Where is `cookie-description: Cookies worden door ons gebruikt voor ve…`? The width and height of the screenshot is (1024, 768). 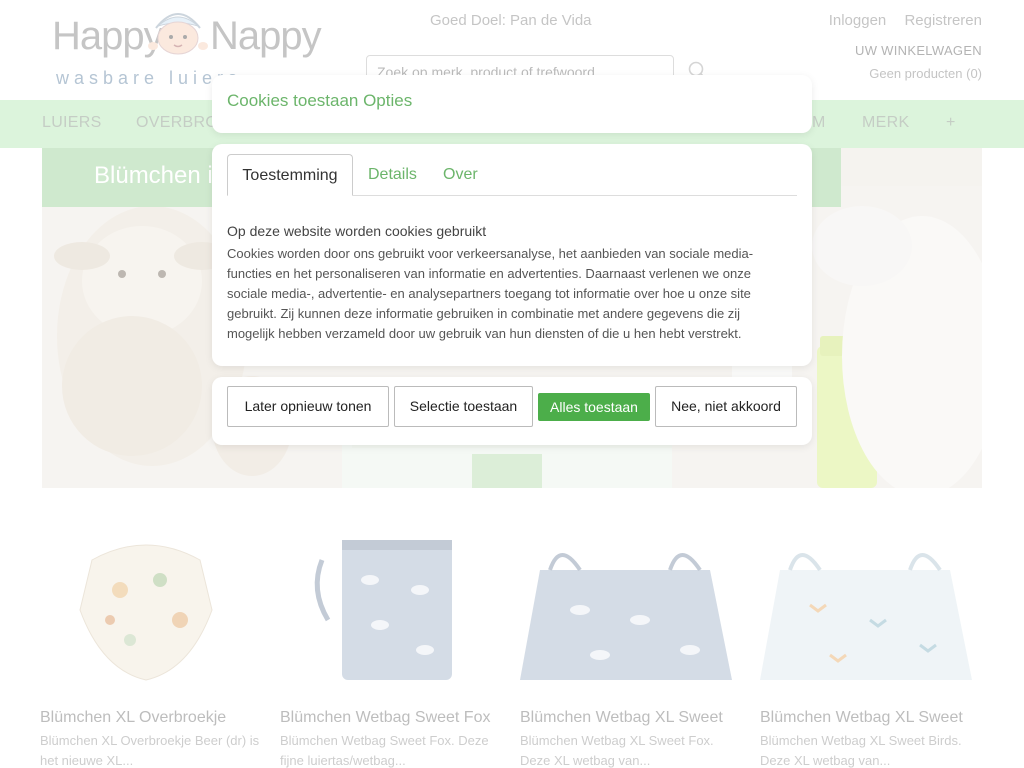
cookie-description: Cookies worden door ons gebruikt voor ve… is located at coordinates (490, 293).